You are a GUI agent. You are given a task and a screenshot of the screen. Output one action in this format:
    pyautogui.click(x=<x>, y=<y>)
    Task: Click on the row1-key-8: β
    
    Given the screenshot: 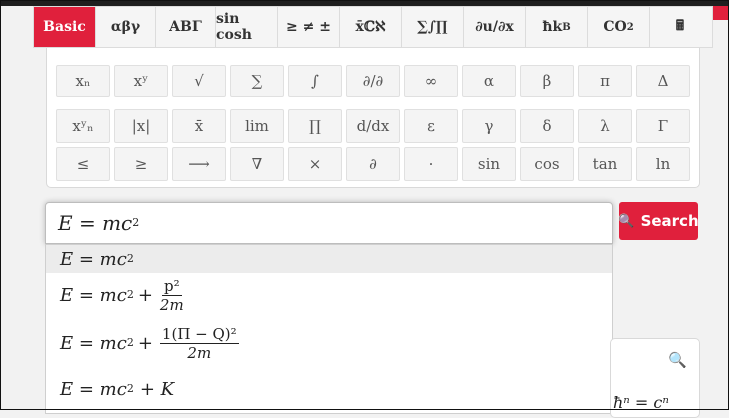 What is the action you would take?
    pyautogui.click(x=547, y=81)
    